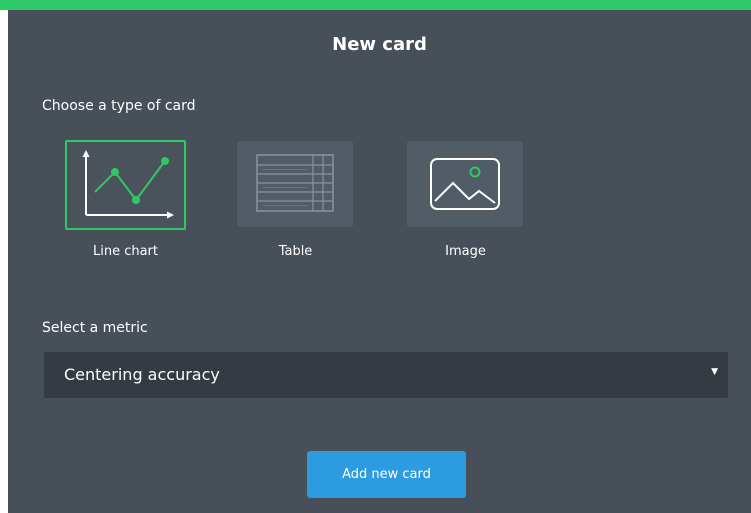 Image resolution: width=751 pixels, height=513 pixels. Describe the element at coordinates (295, 251) in the screenshot. I see `card-type-table-label: Table` at that location.